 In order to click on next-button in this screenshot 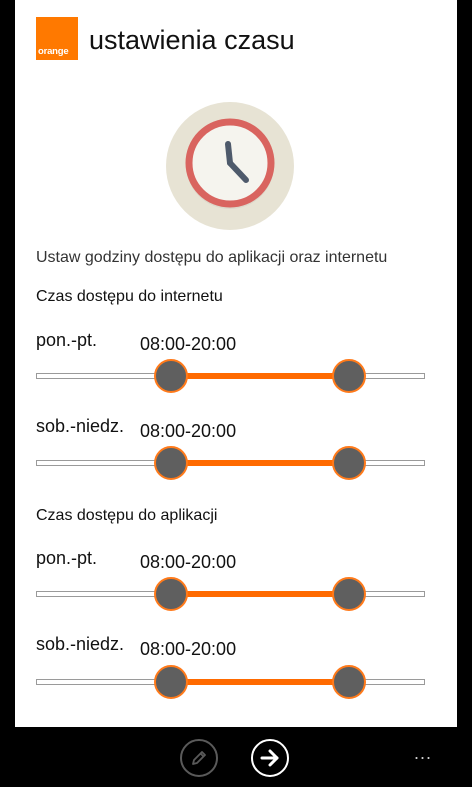, I will do `click(270, 758)`.